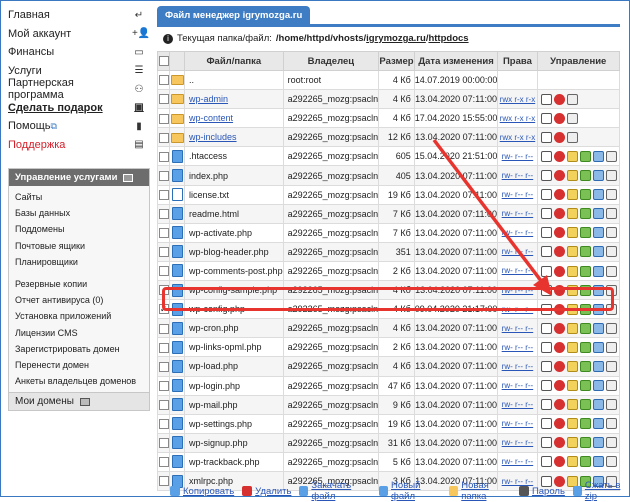 The image size is (630, 502). Describe the element at coordinates (79, 89) in the screenshot. I see `menu-item-4: Партнерская программа ⚇` at that location.